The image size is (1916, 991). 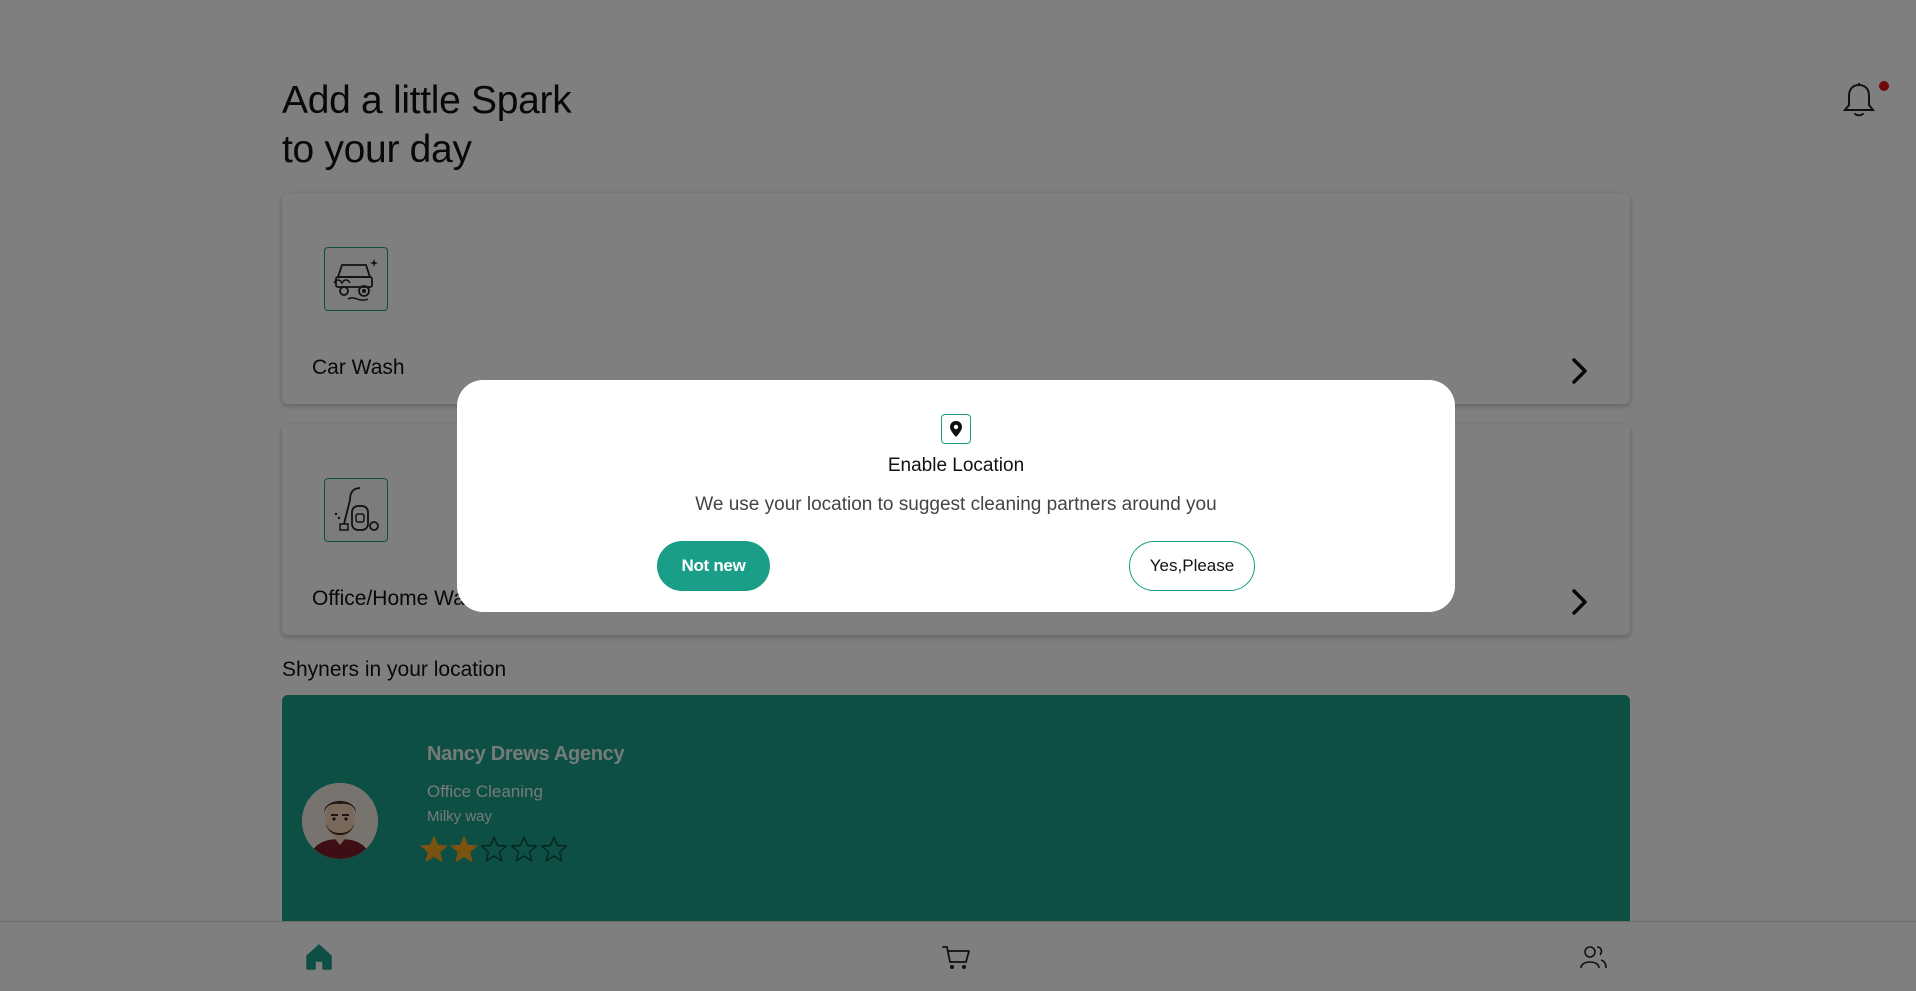 What do you see at coordinates (956, 465) in the screenshot?
I see `dialog-title: Enable Location` at bounding box center [956, 465].